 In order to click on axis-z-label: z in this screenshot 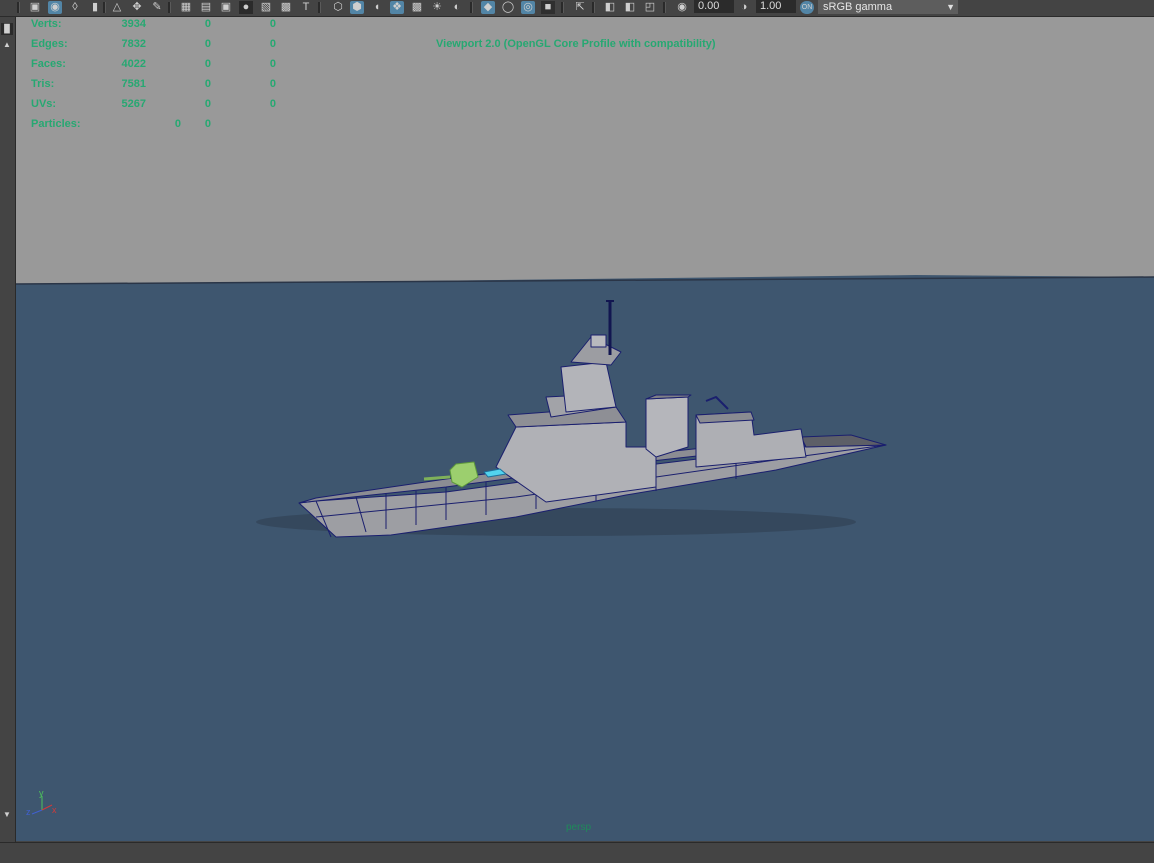, I will do `click(28, 812)`.